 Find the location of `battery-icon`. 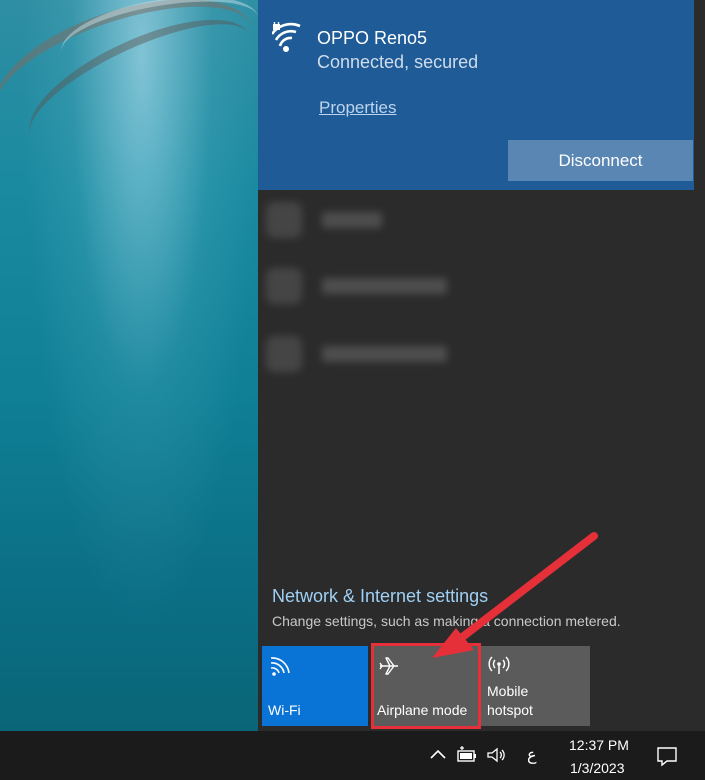

battery-icon is located at coordinates (467, 755).